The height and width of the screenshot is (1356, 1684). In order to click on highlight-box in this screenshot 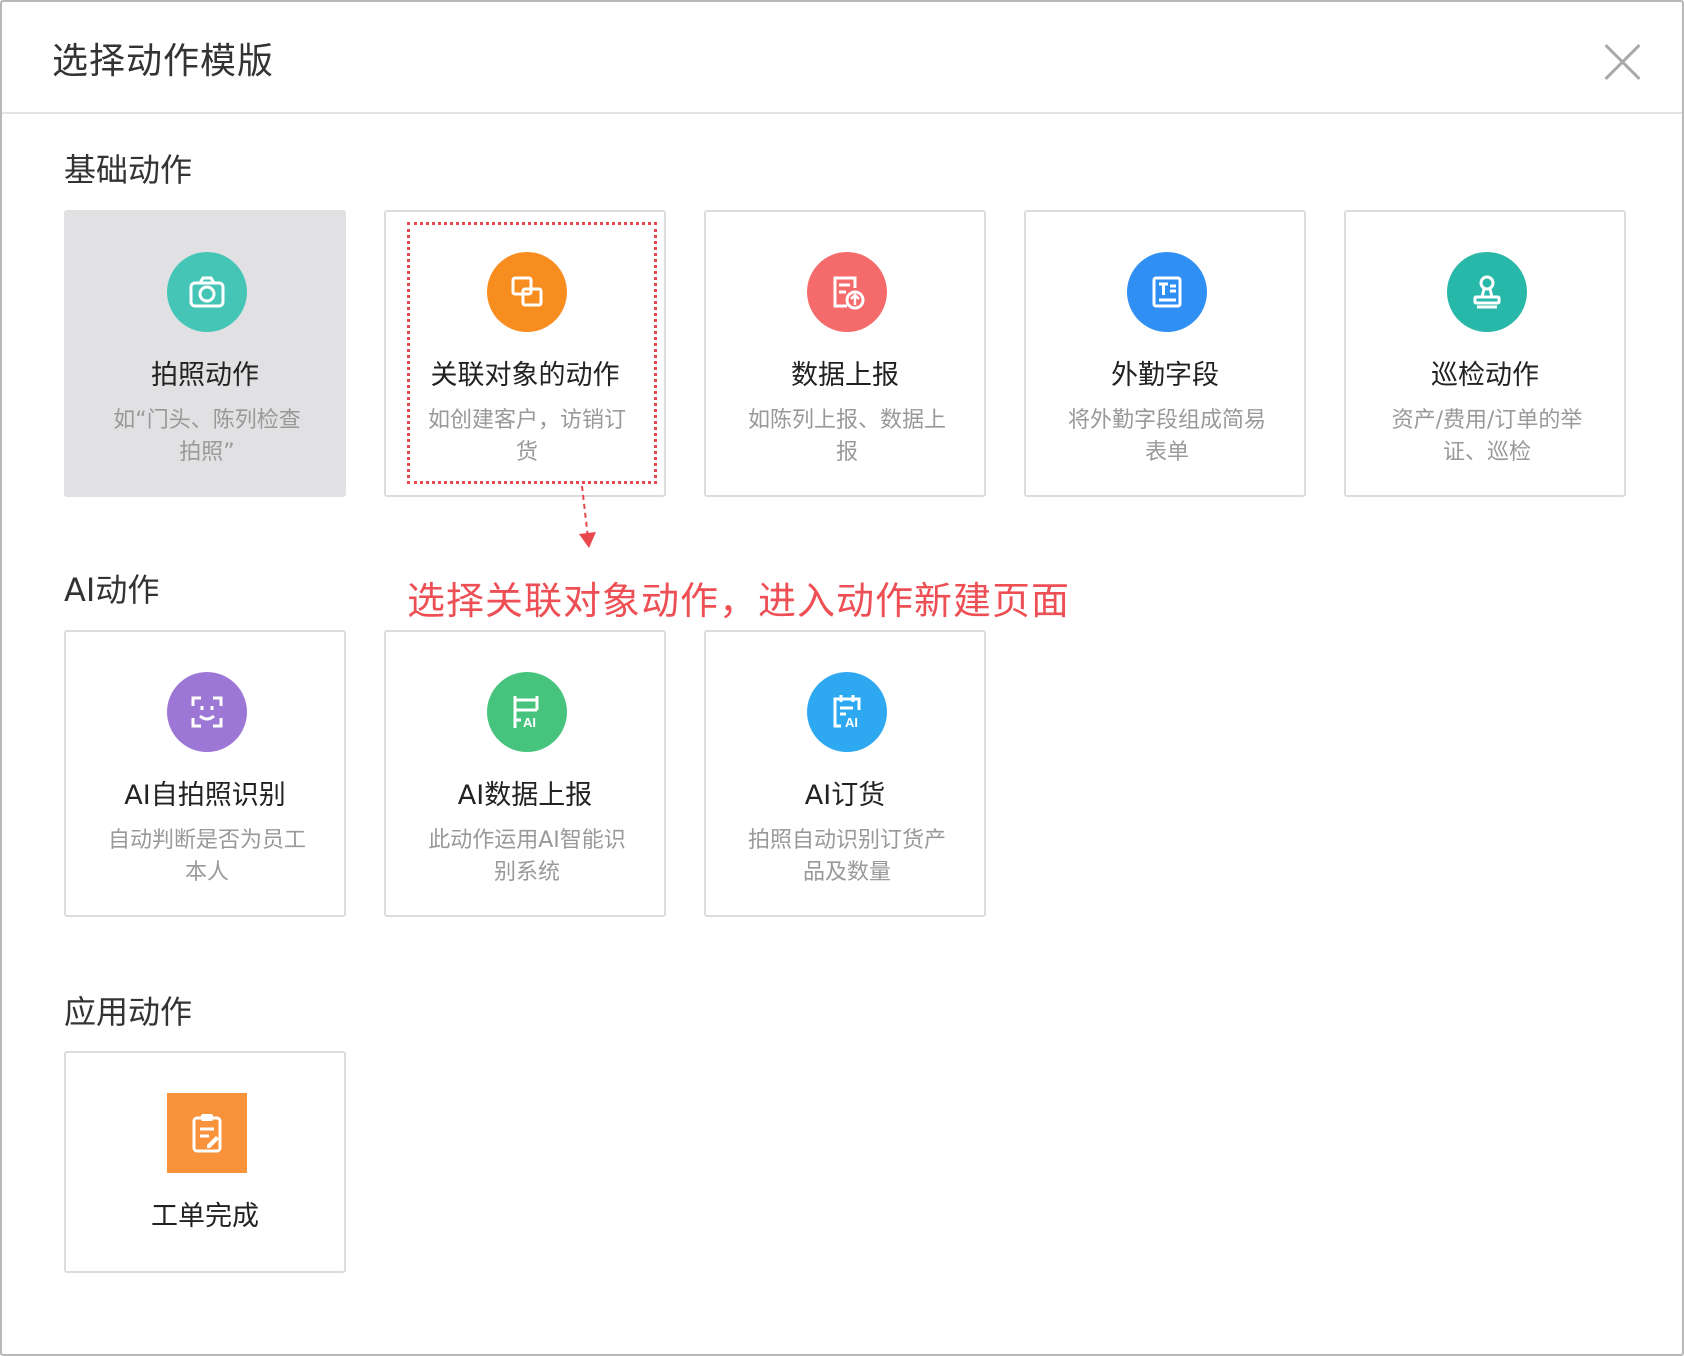, I will do `click(532, 353)`.